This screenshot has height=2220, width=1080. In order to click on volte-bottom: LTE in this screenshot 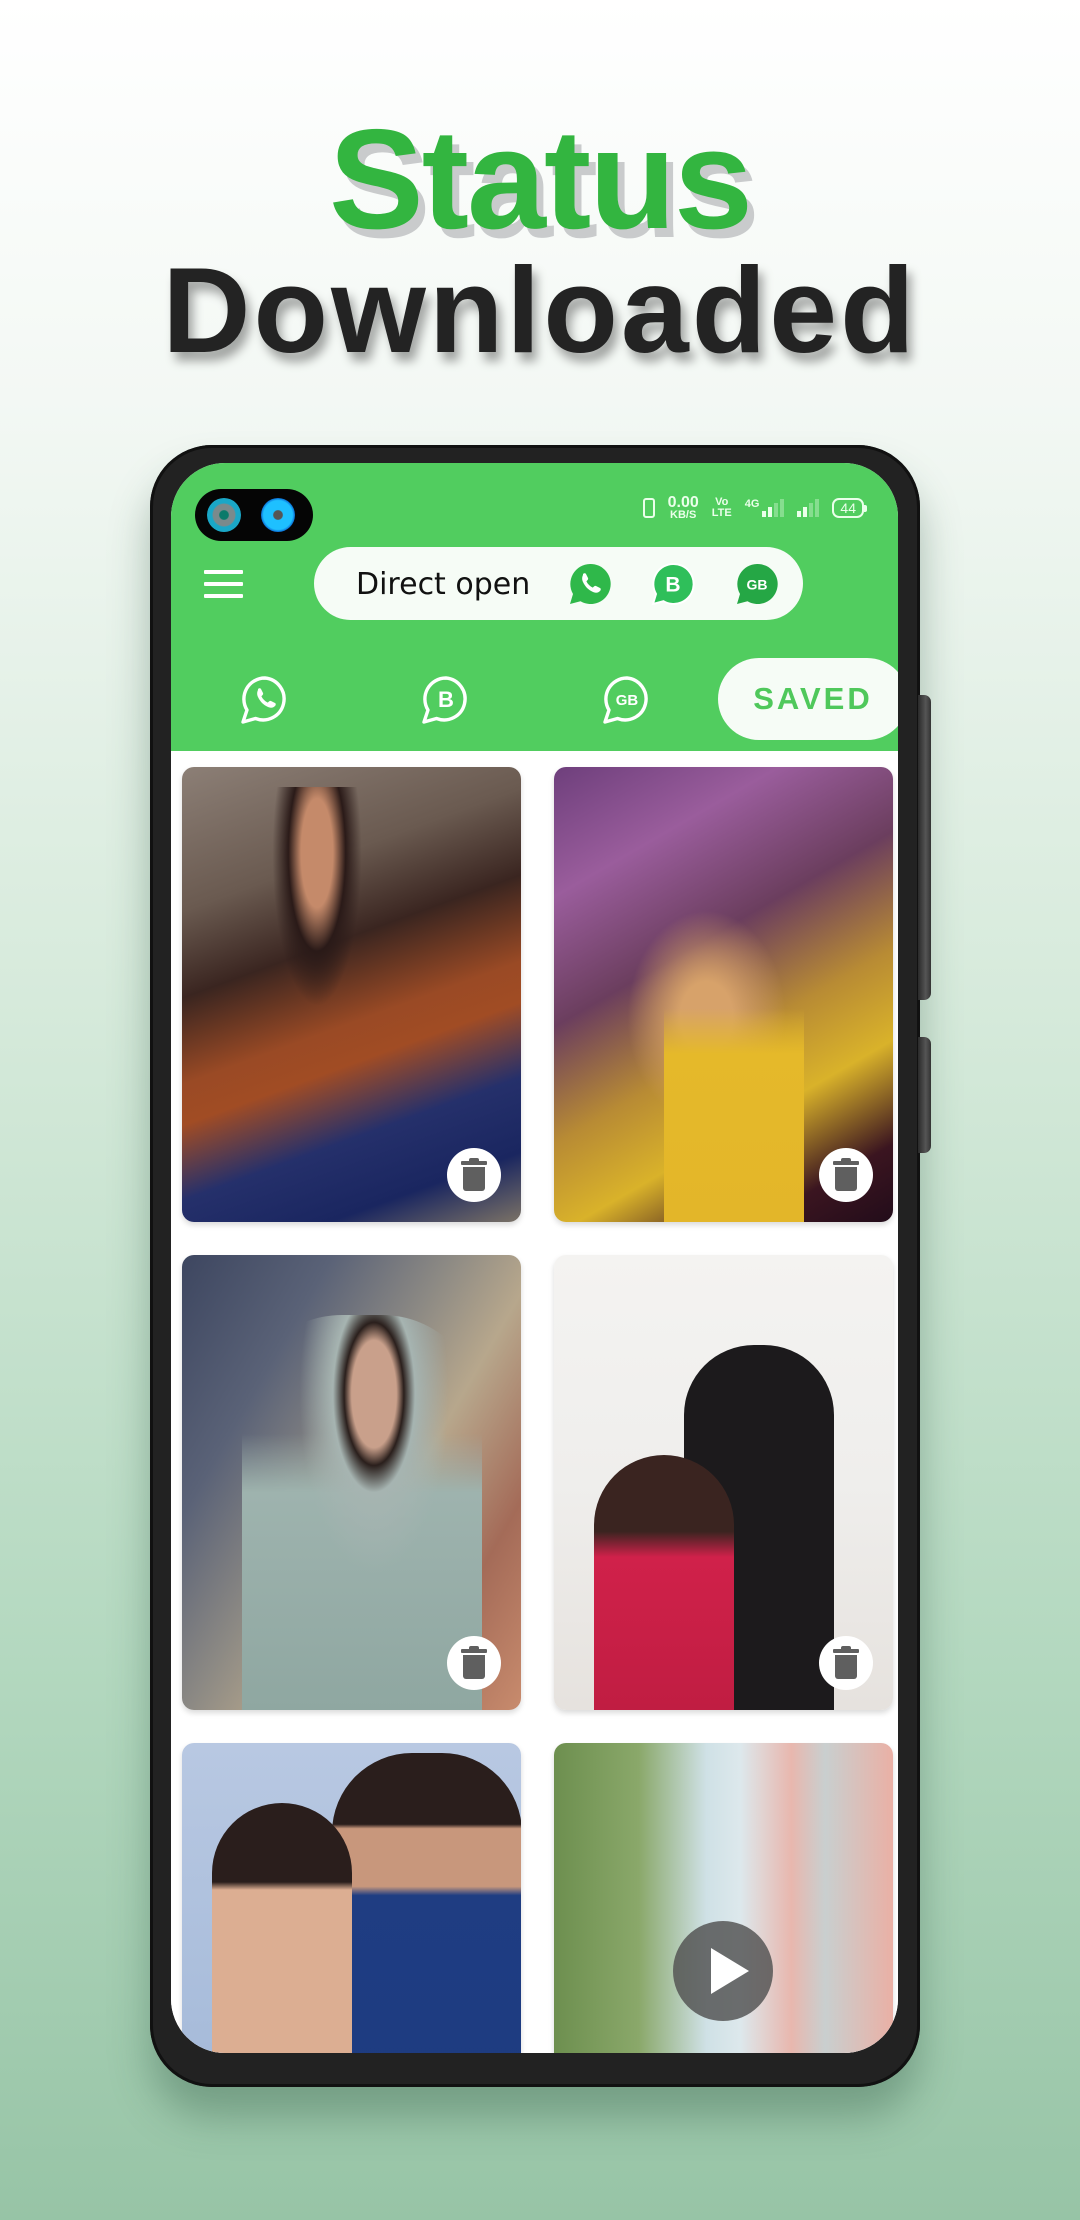, I will do `click(721, 513)`.